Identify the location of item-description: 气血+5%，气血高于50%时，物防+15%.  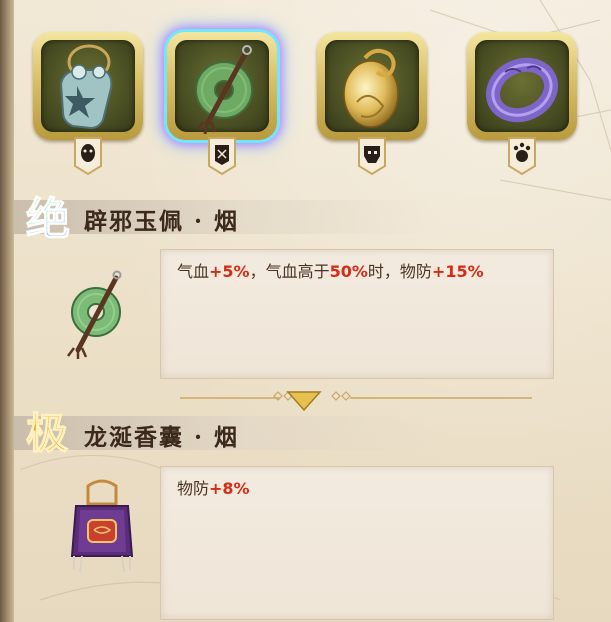
(357, 272).